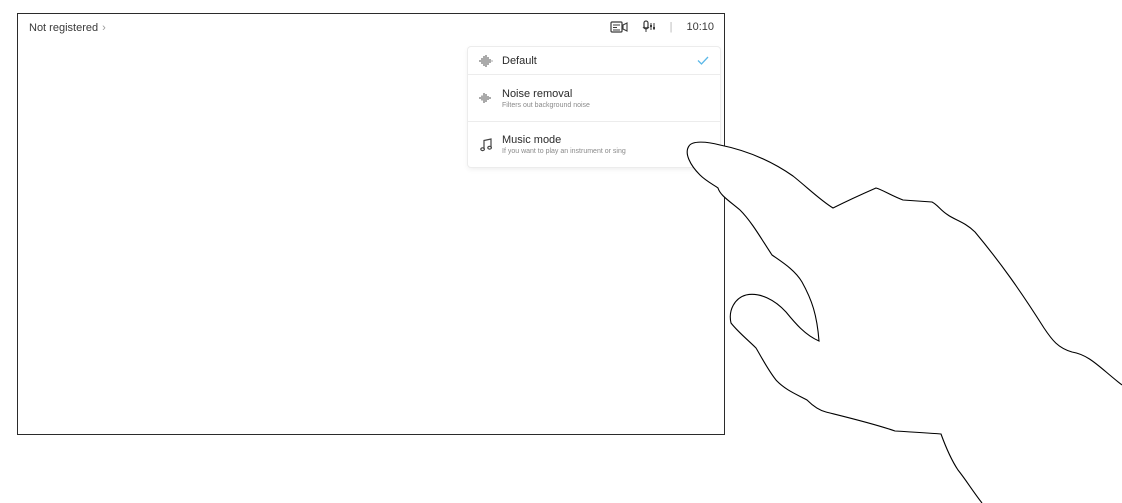 This screenshot has height=503, width=1122. What do you see at coordinates (703, 60) in the screenshot?
I see `checkmark-icon` at bounding box center [703, 60].